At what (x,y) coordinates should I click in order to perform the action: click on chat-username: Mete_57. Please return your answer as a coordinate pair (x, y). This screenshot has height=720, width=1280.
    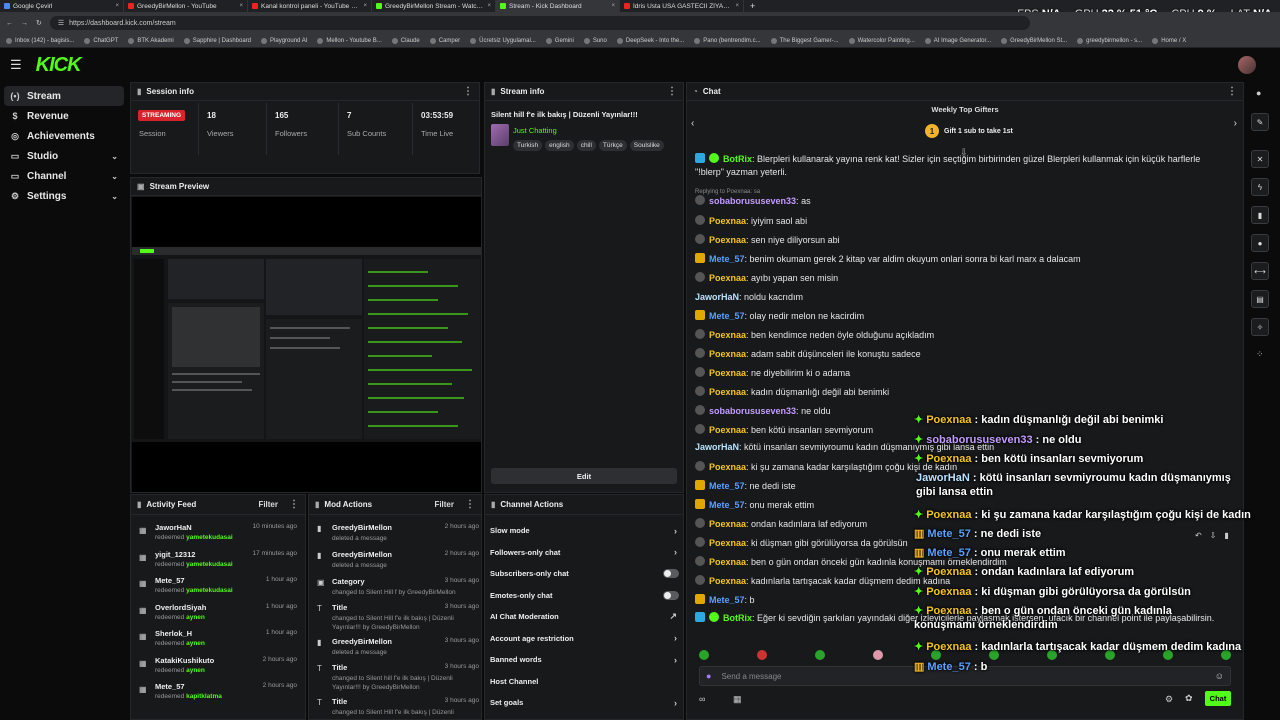
    Looking at the image, I should click on (727, 600).